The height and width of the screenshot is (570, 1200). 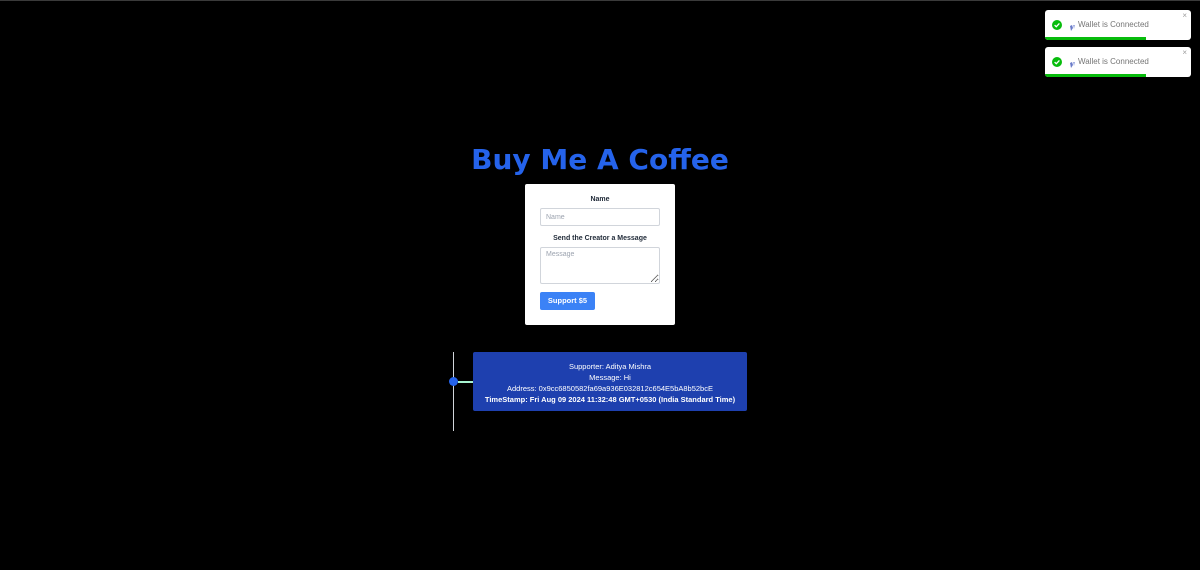 What do you see at coordinates (567, 301) in the screenshot?
I see `support-button: Support $5` at bounding box center [567, 301].